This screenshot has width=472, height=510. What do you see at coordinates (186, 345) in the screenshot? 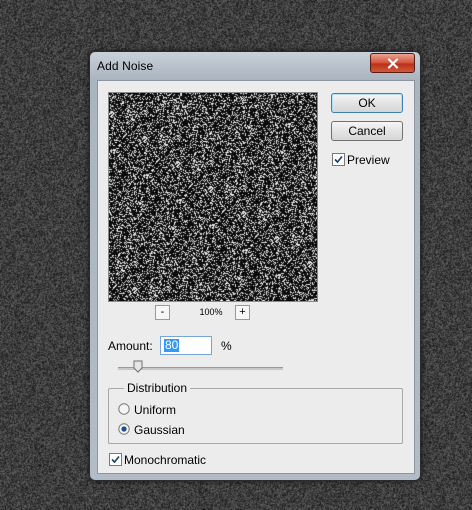
I see `amount-input: 80` at bounding box center [186, 345].